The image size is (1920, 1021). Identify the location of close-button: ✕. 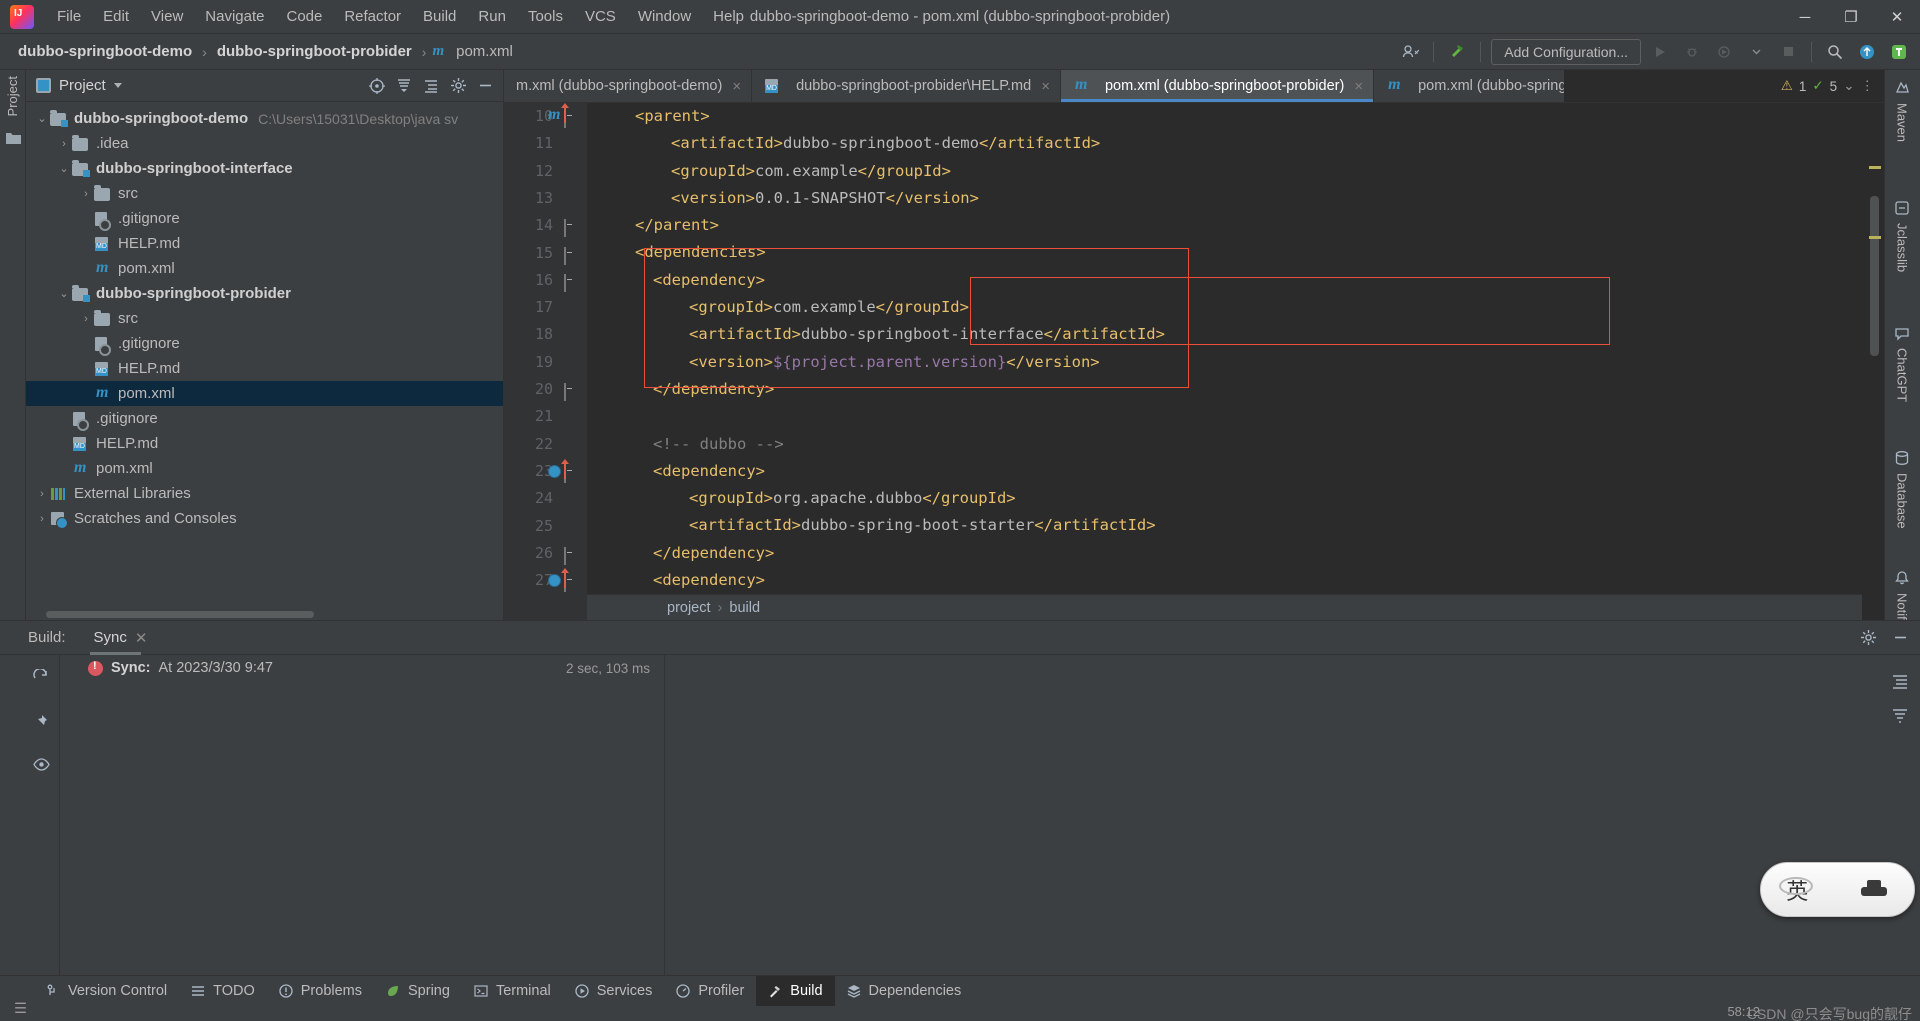
(1897, 17).